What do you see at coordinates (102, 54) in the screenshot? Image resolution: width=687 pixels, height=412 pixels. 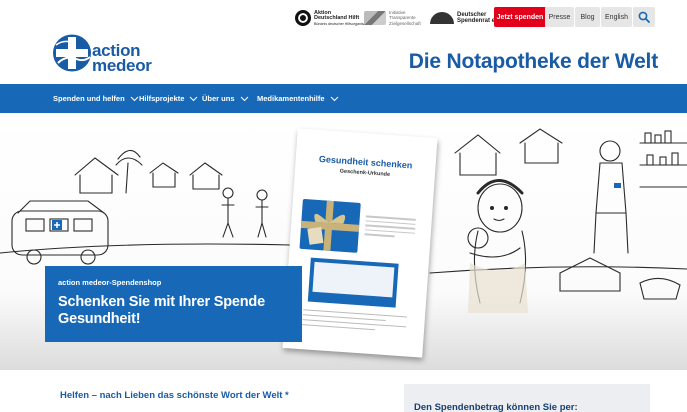 I see `action-medeor-logo: action medeor` at bounding box center [102, 54].